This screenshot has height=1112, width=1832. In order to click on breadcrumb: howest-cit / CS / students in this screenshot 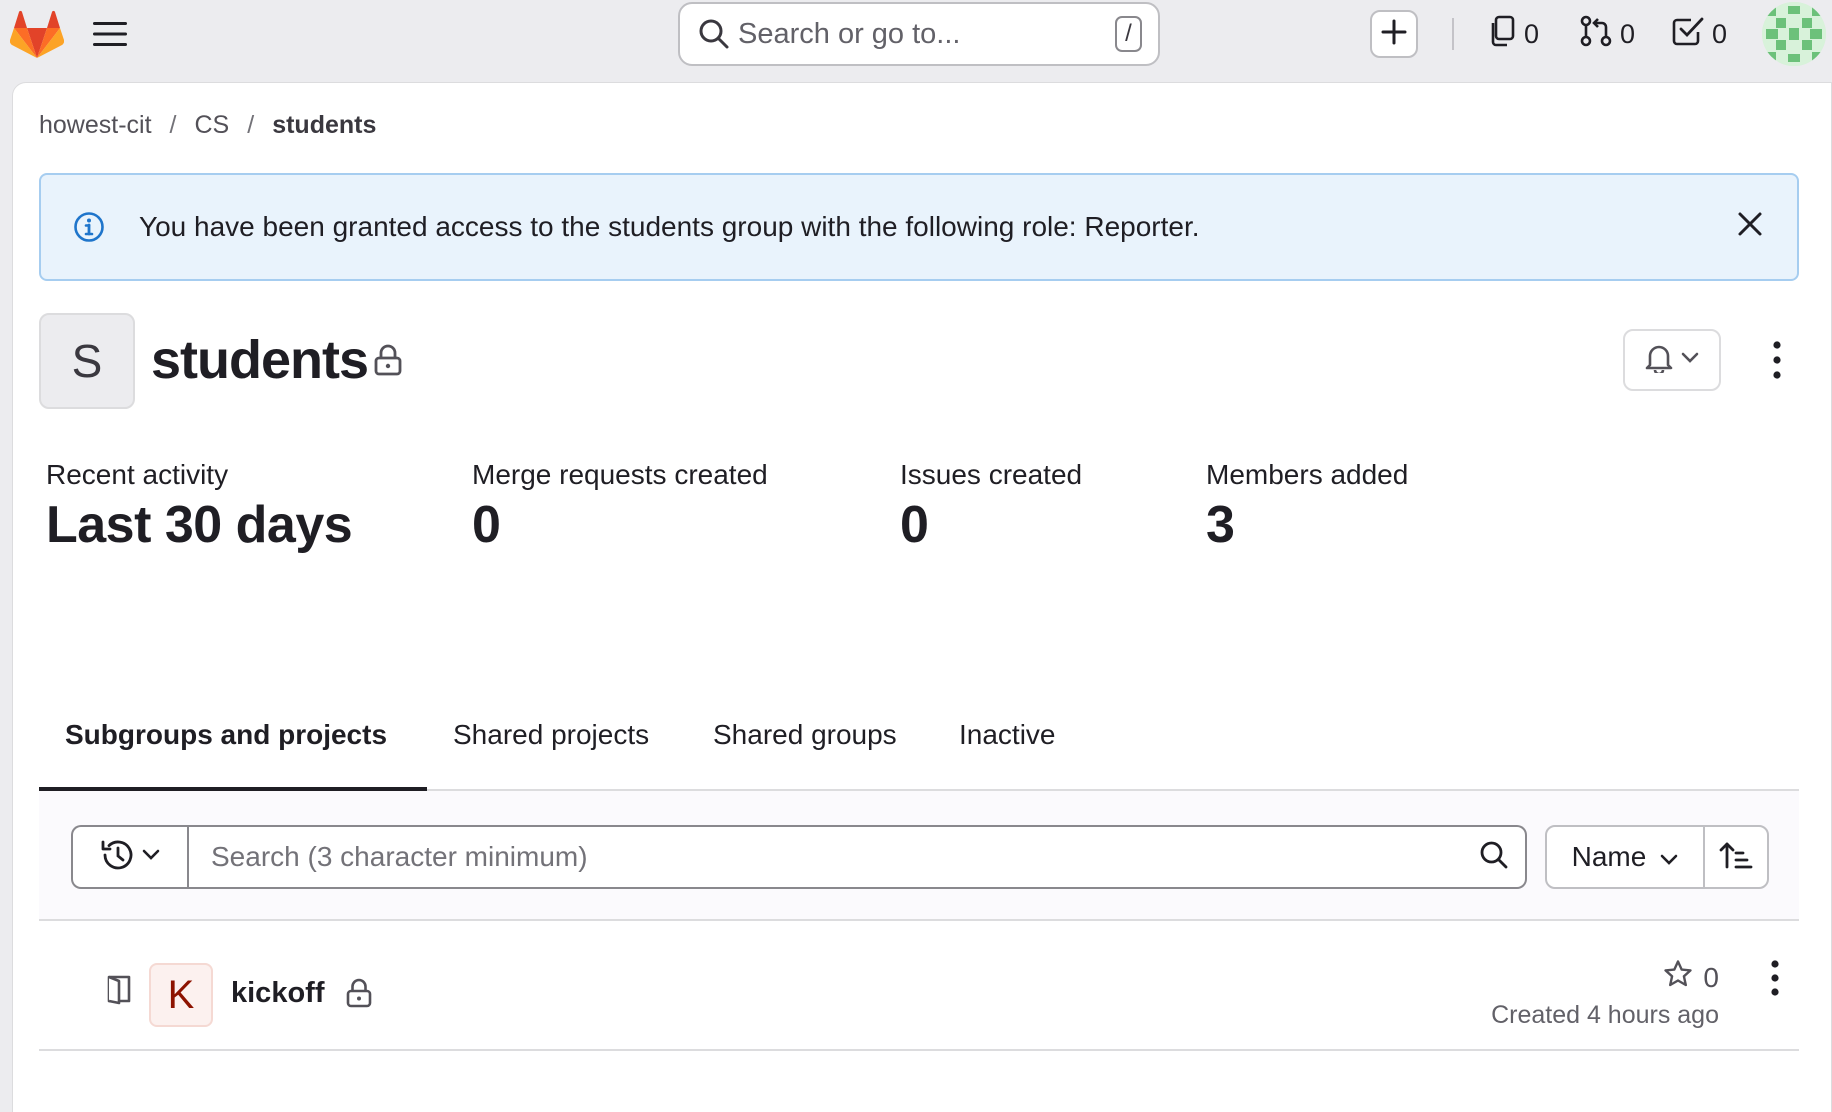, I will do `click(207, 125)`.